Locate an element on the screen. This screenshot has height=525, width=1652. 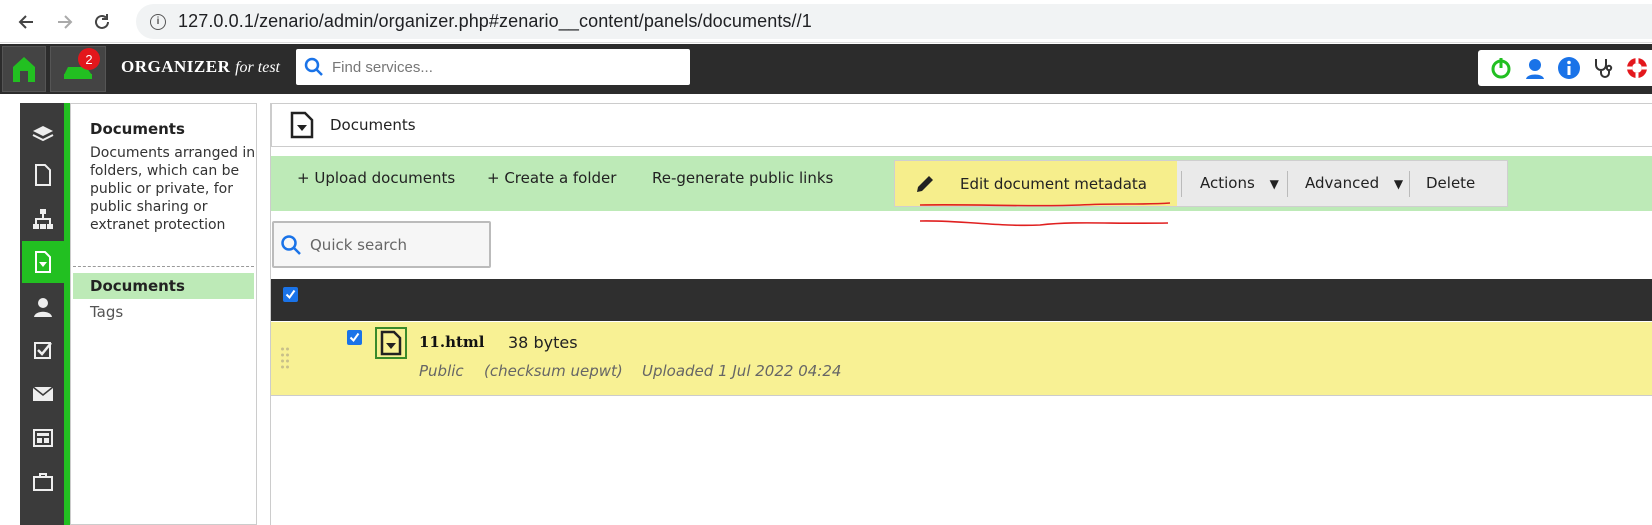
topbar-tools is located at coordinates (1565, 68).